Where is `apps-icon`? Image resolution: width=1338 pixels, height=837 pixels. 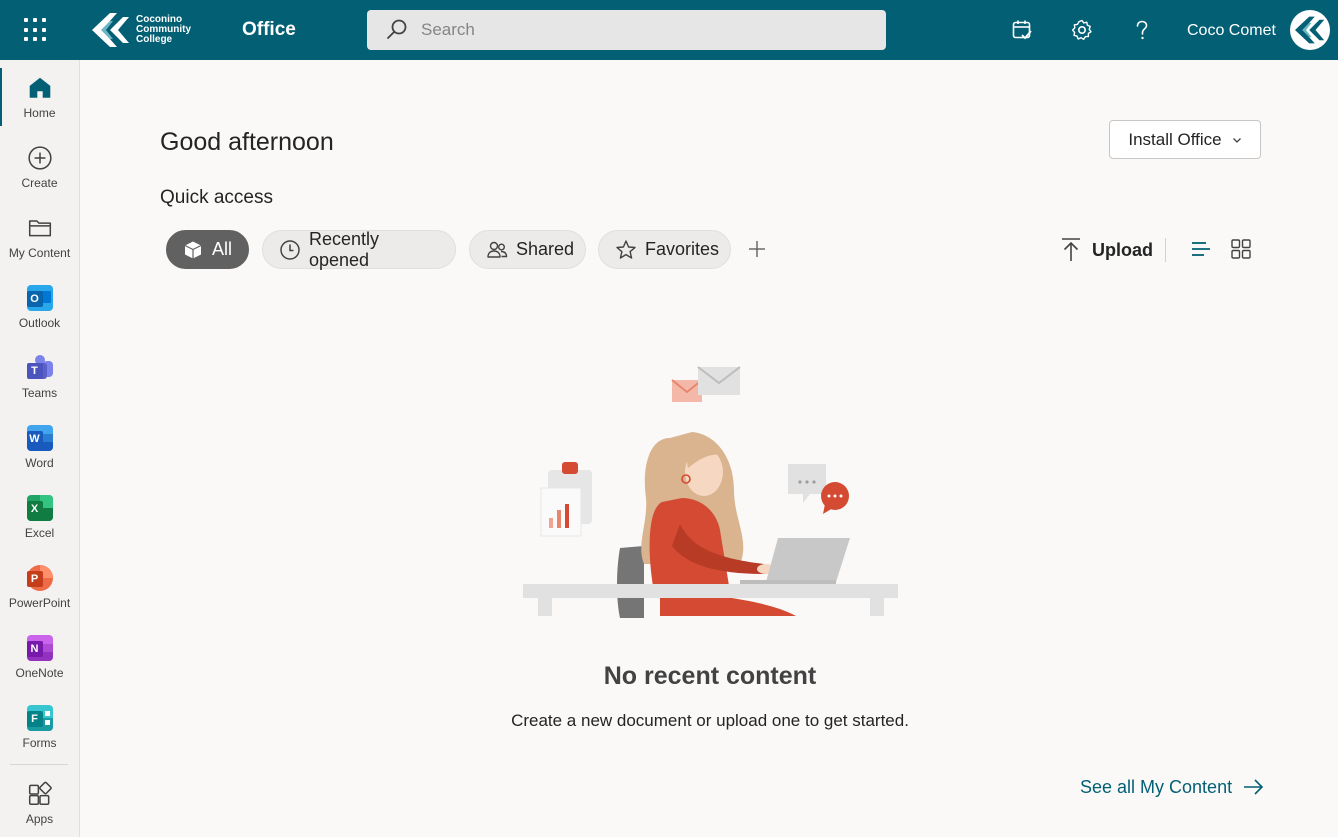 apps-icon is located at coordinates (40, 794).